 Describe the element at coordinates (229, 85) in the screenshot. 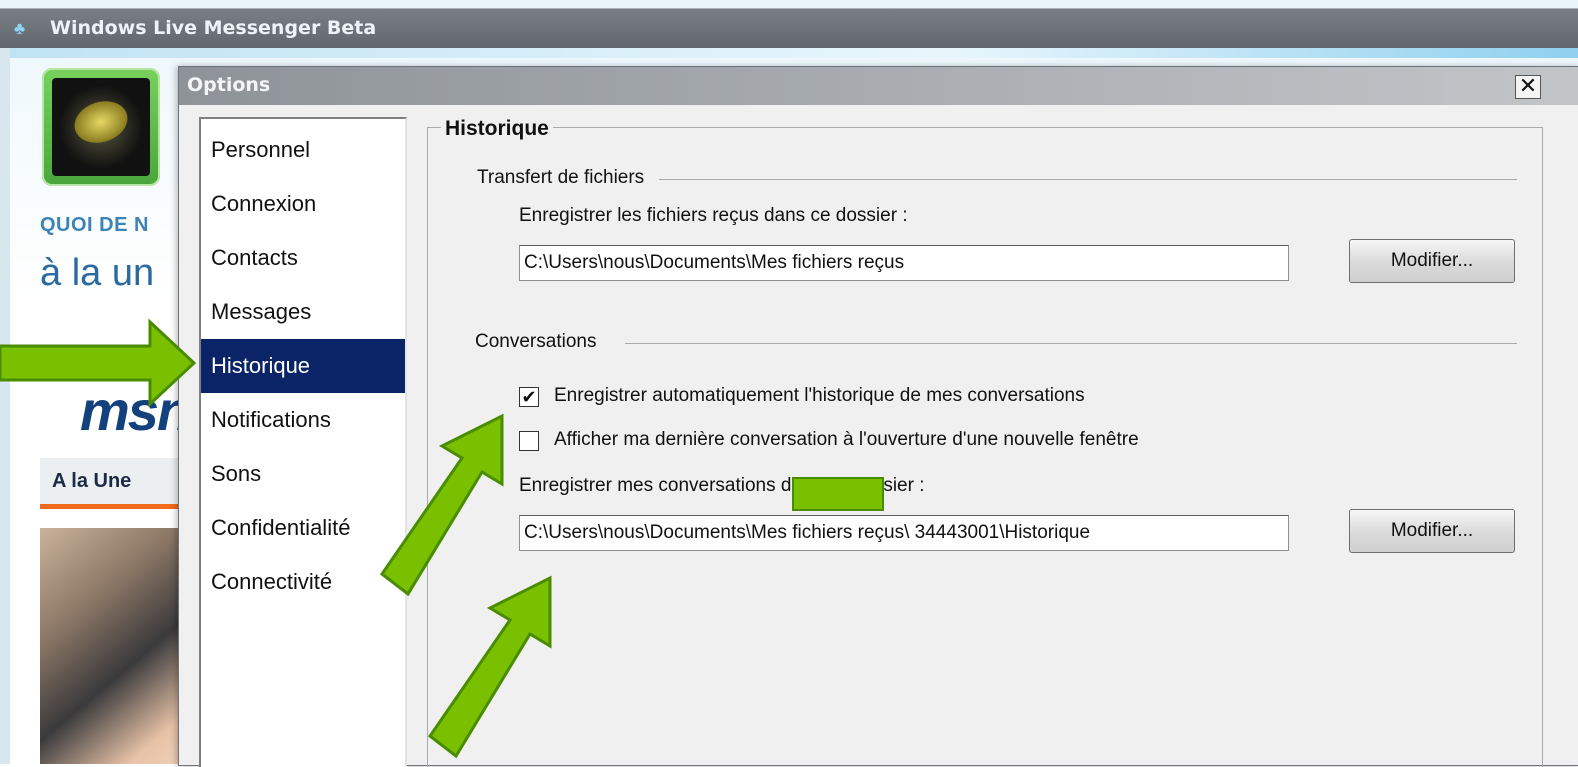

I see `options-title: Options` at that location.